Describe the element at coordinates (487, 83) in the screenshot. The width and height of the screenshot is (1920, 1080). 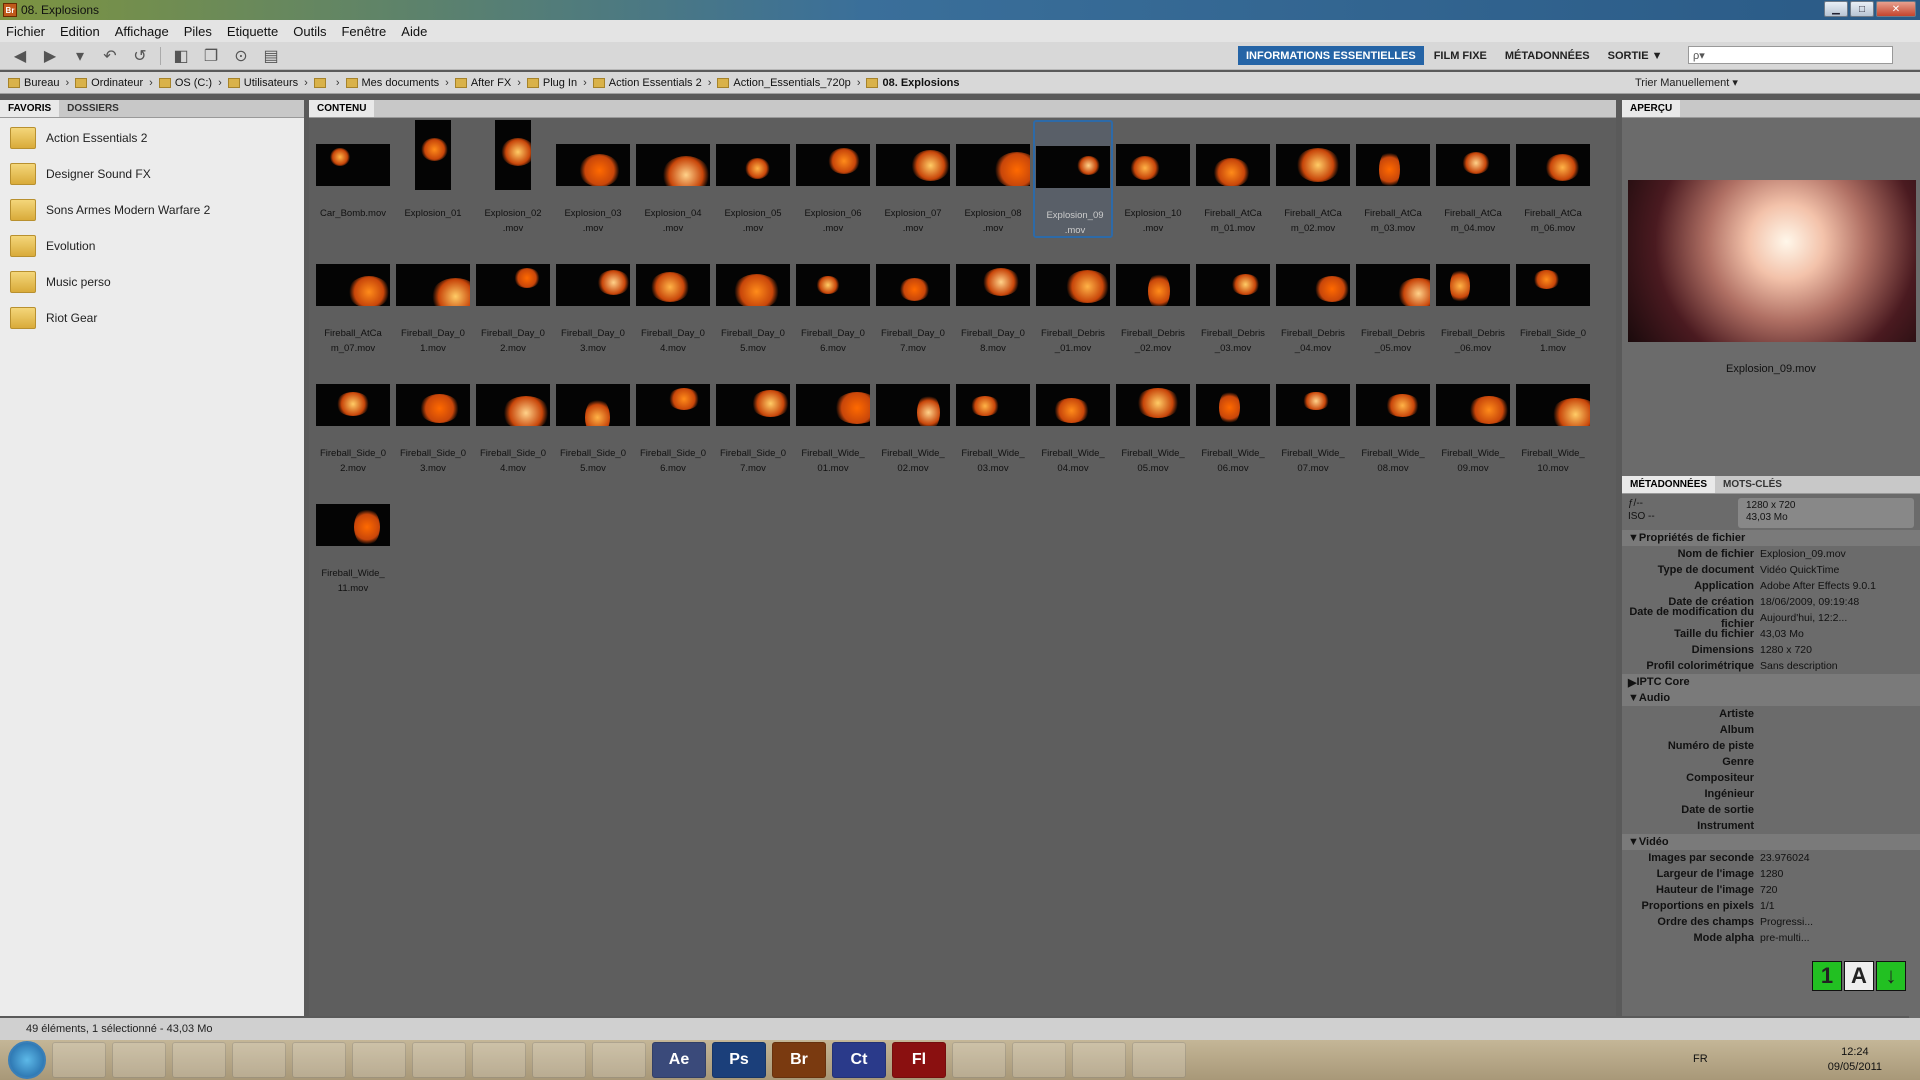
I see `breadcrumb-item: After FX ›` at that location.